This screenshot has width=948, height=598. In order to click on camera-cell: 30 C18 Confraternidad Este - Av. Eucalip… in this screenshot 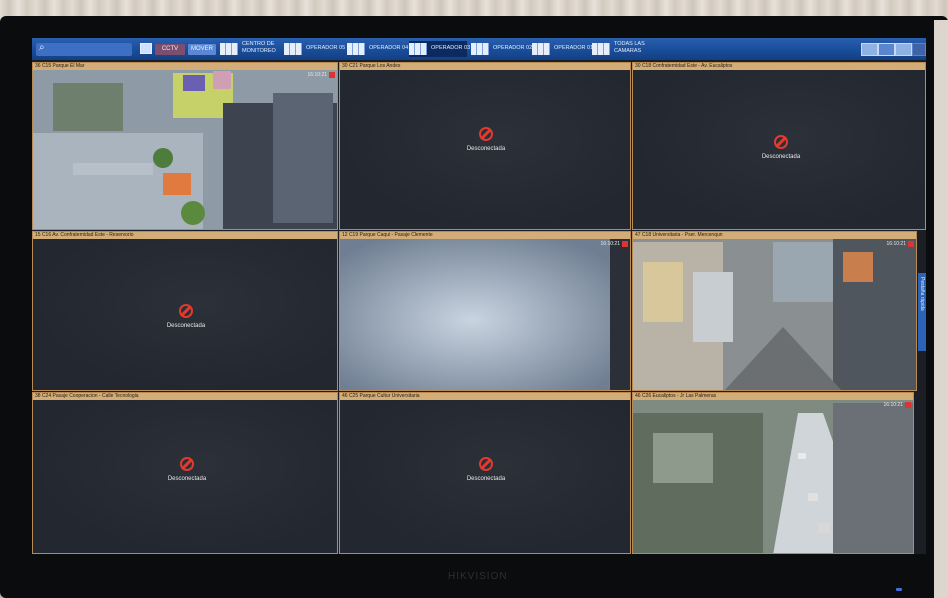, I will do `click(779, 146)`.